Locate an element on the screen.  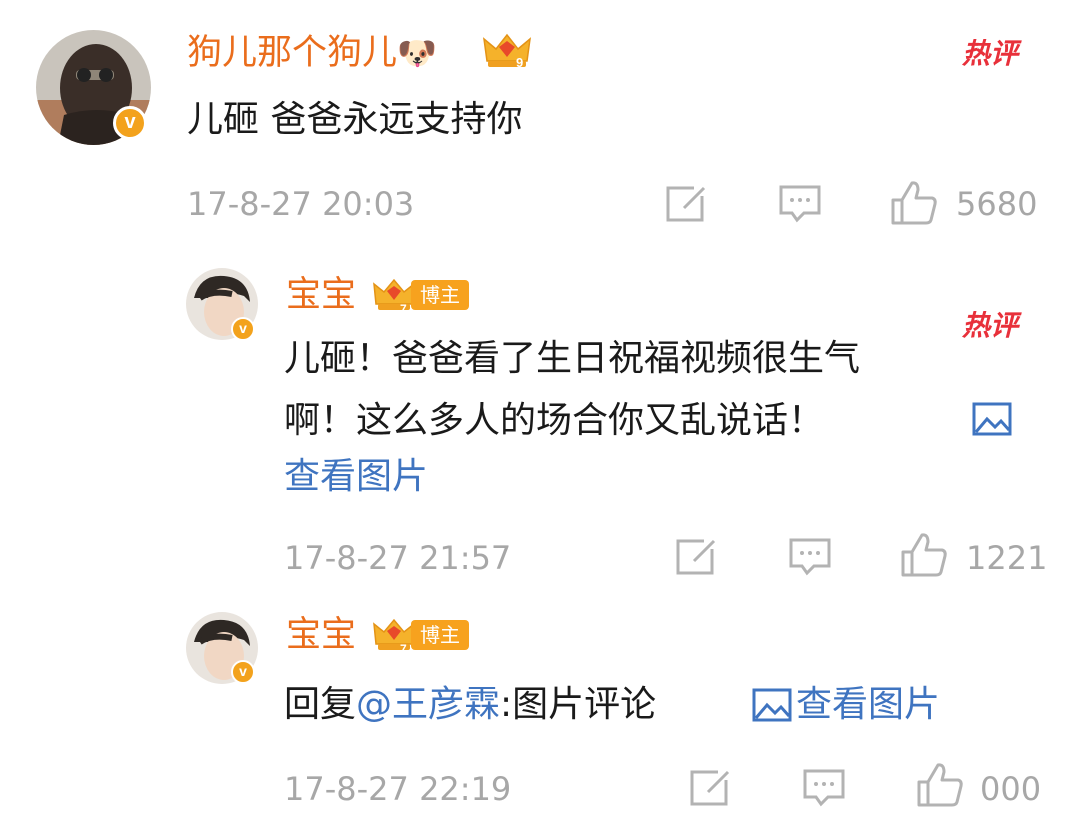
mention-link: @王彦霖 is located at coordinates (428, 704).